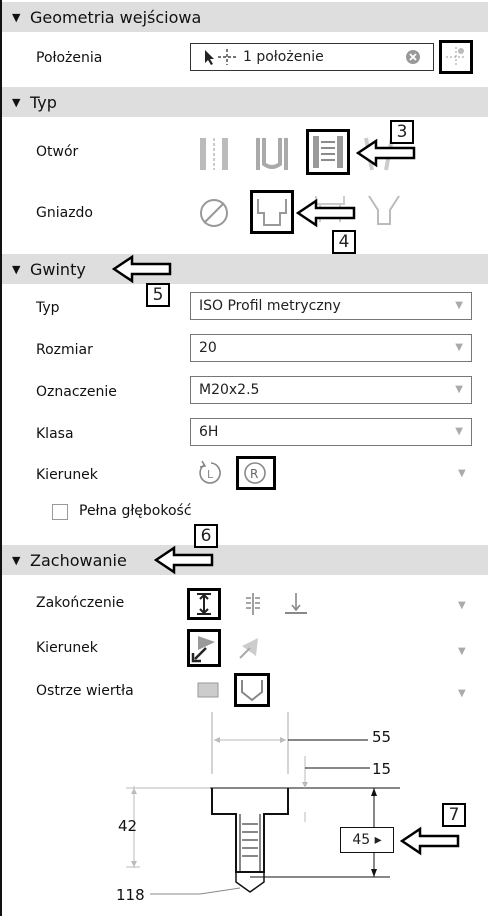 This screenshot has width=489, height=916. I want to click on designation-value: M20x2.5, so click(229, 390).